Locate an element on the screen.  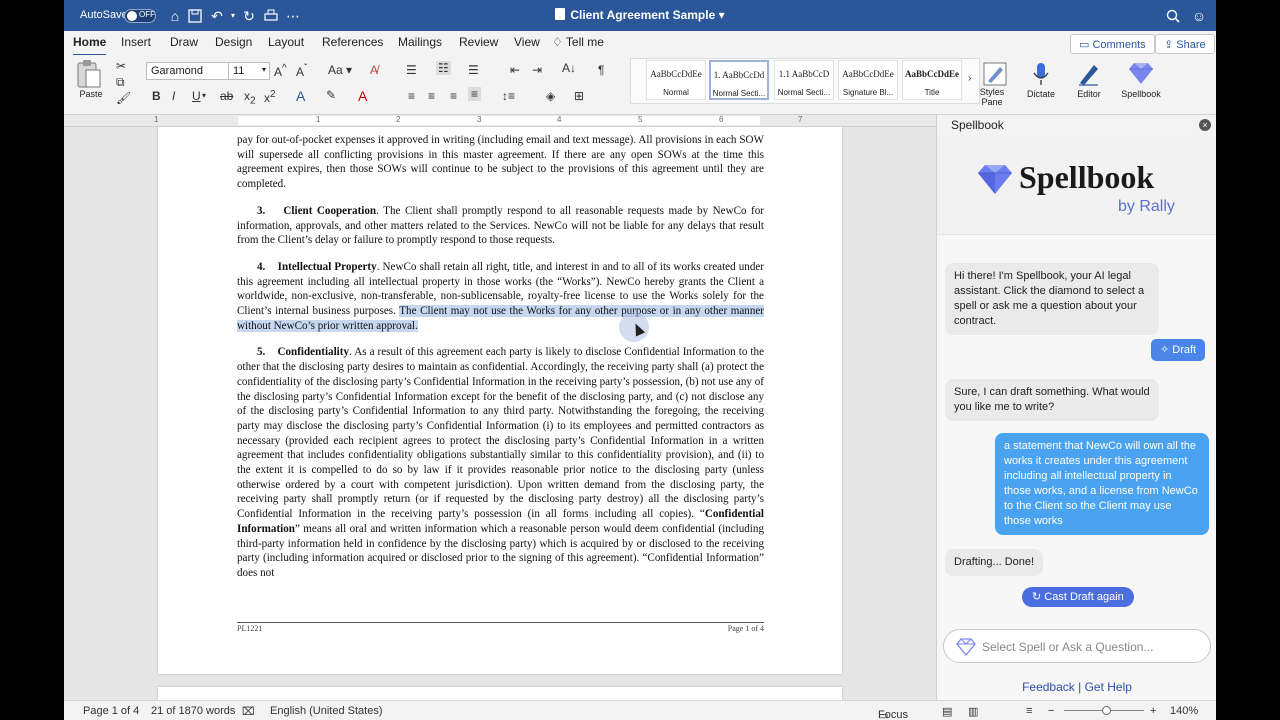
feedback-link: Feedback is located at coordinates (1048, 687).